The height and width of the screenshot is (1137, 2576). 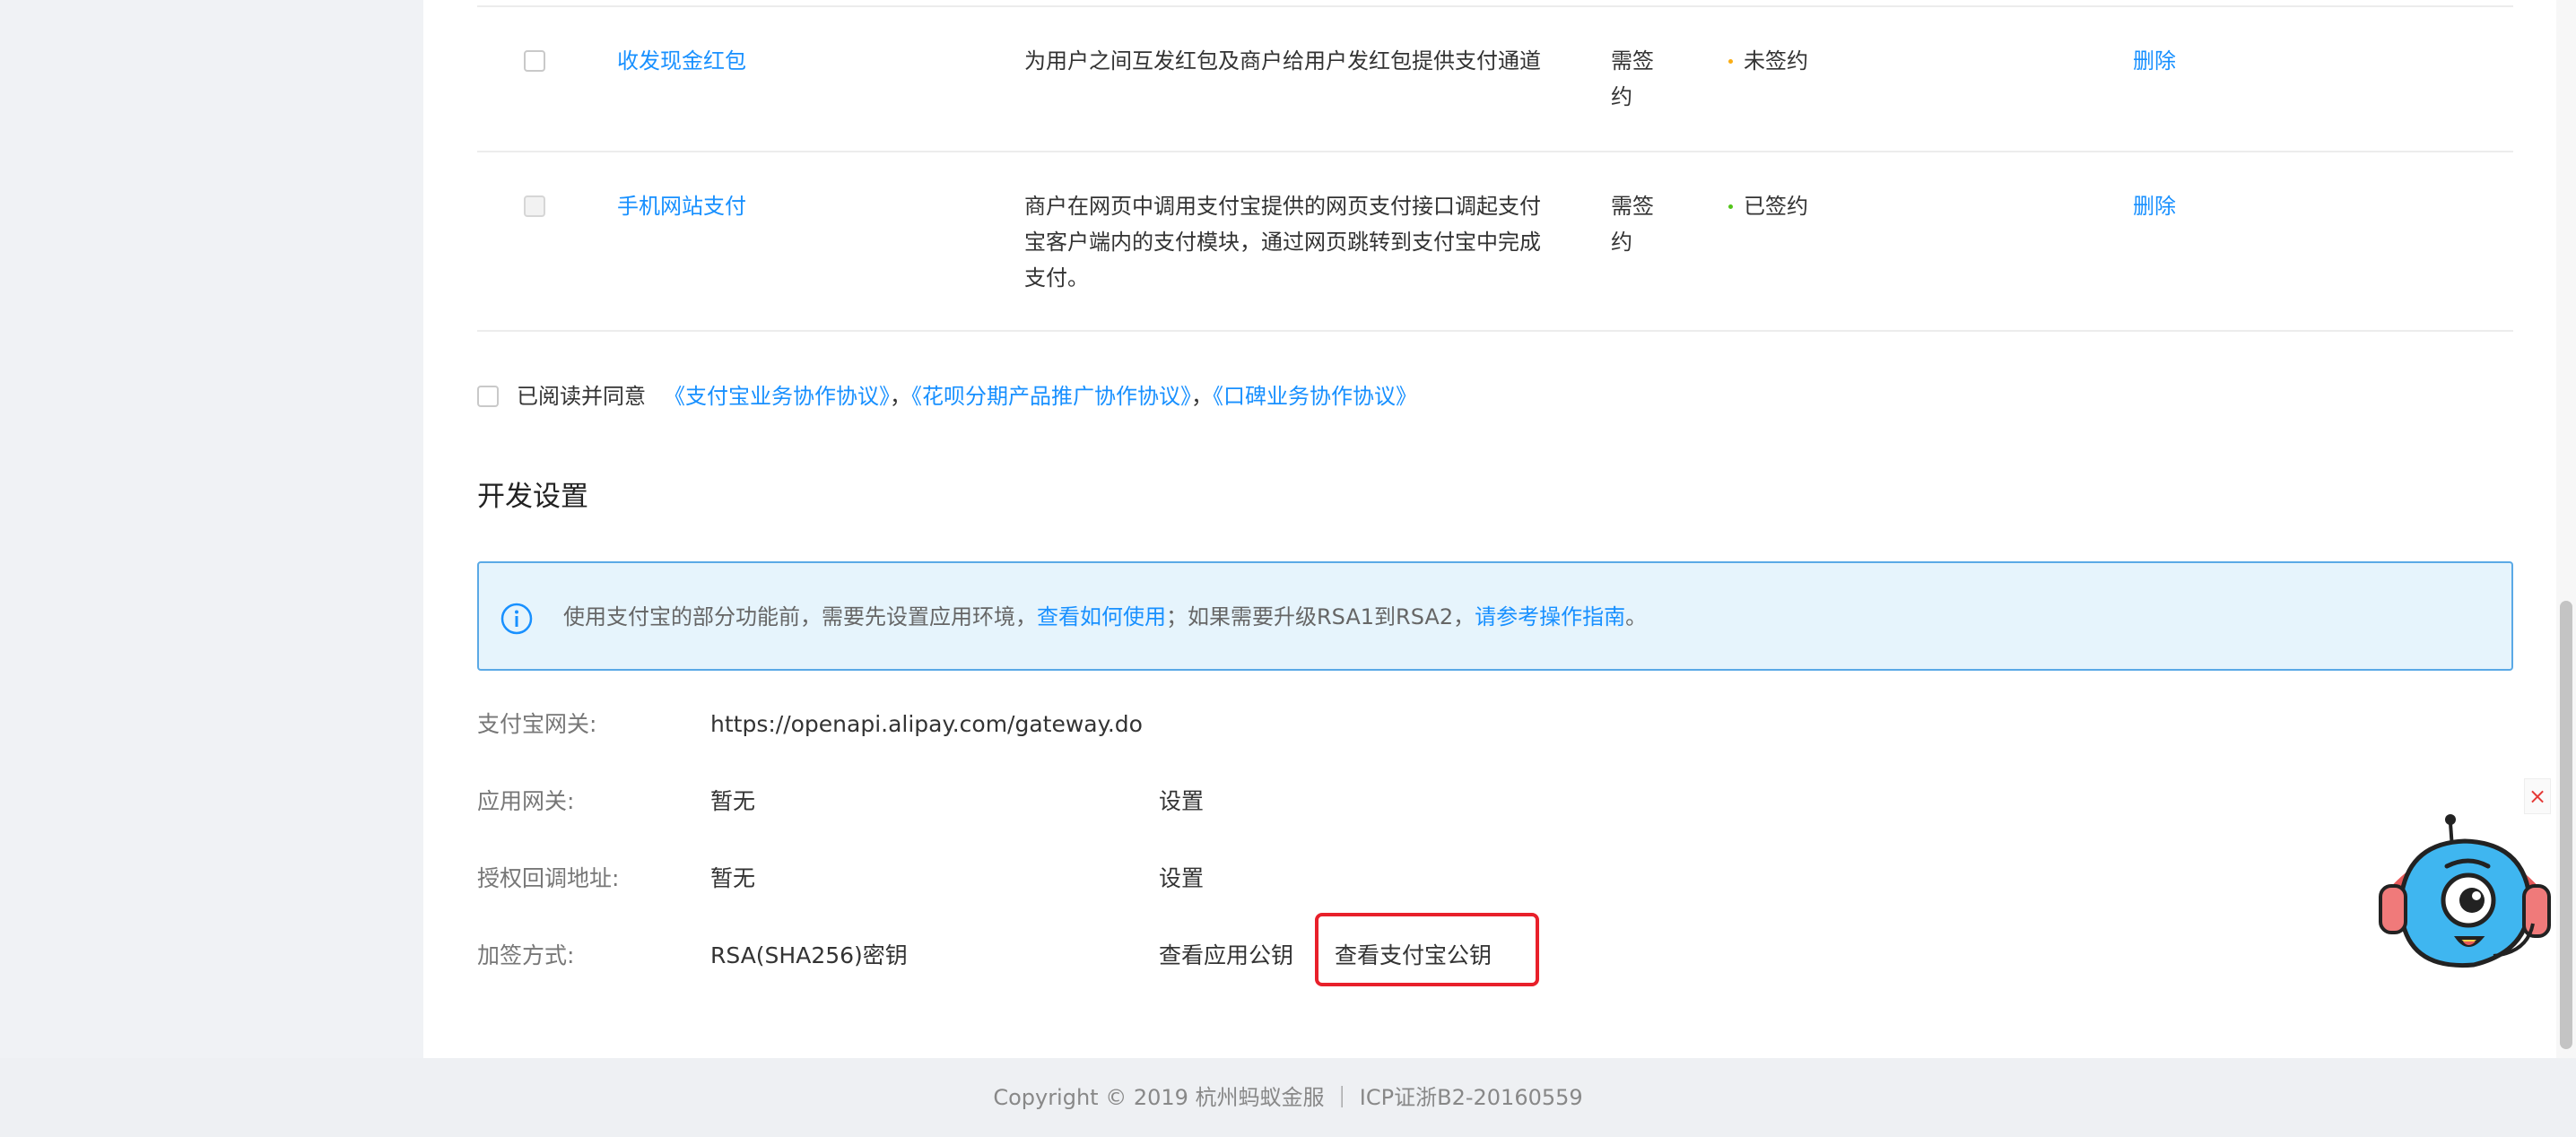 I want to click on delete-link-red-packet: 删除, so click(x=2154, y=61).